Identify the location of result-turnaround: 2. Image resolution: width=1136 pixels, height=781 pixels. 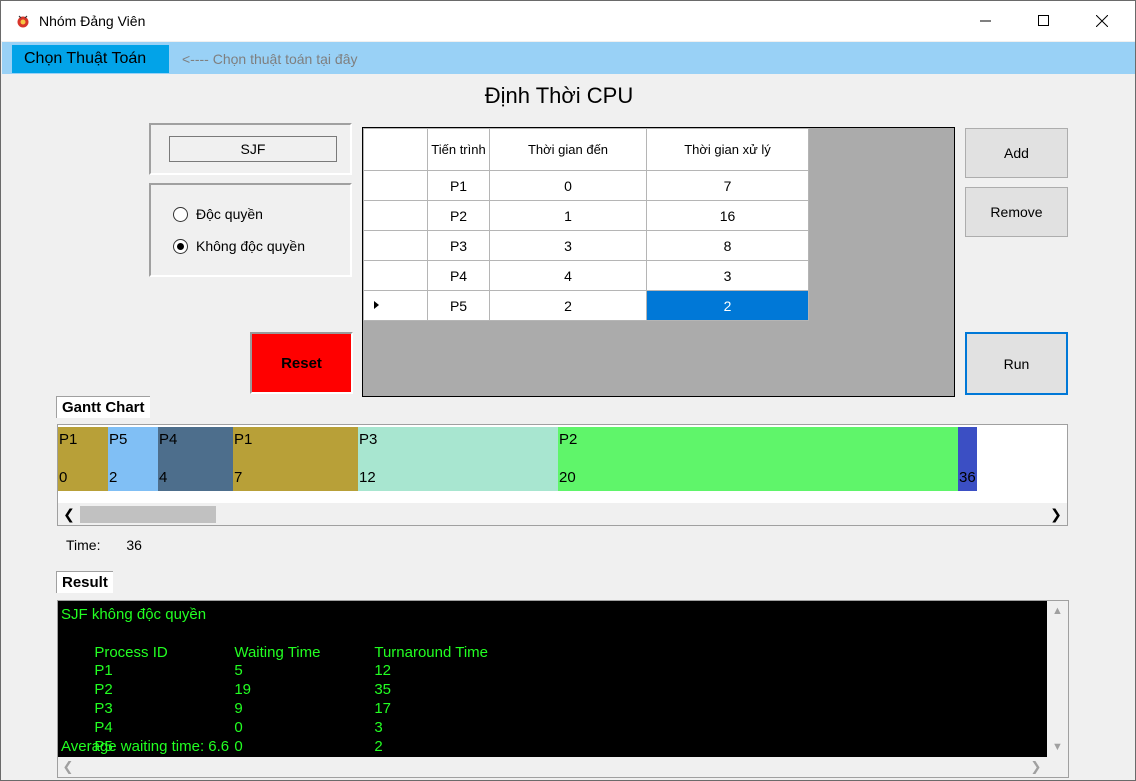
(378, 746).